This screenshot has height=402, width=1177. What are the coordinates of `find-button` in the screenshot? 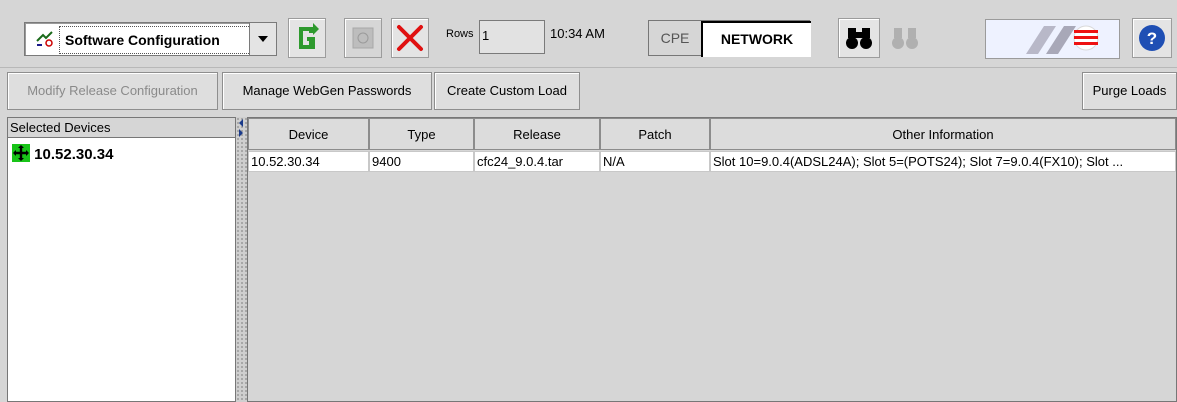 It's located at (859, 38).